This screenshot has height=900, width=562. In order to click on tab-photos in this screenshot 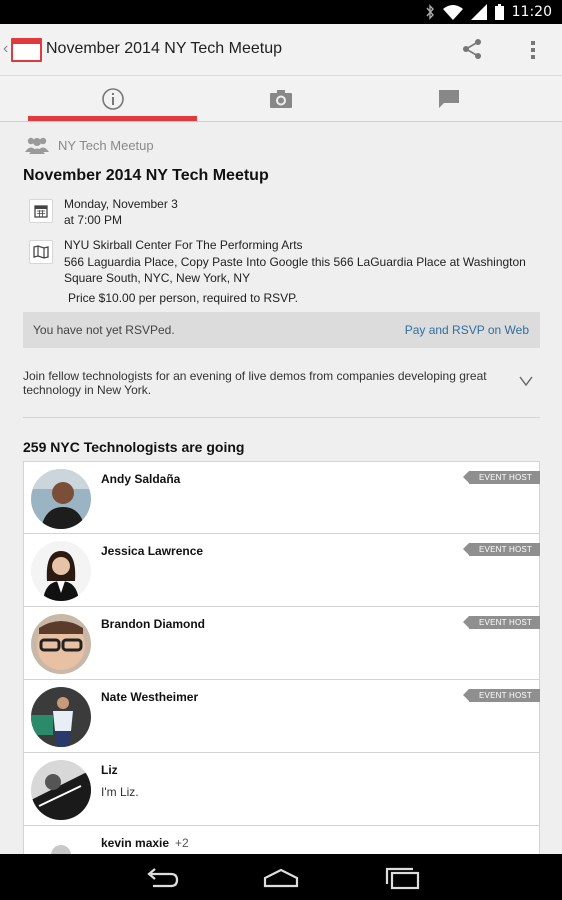, I will do `click(281, 99)`.